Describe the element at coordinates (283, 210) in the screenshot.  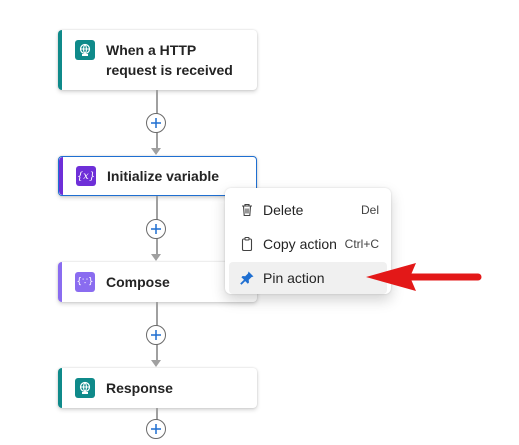
I see `menu-item-label: Delete` at that location.